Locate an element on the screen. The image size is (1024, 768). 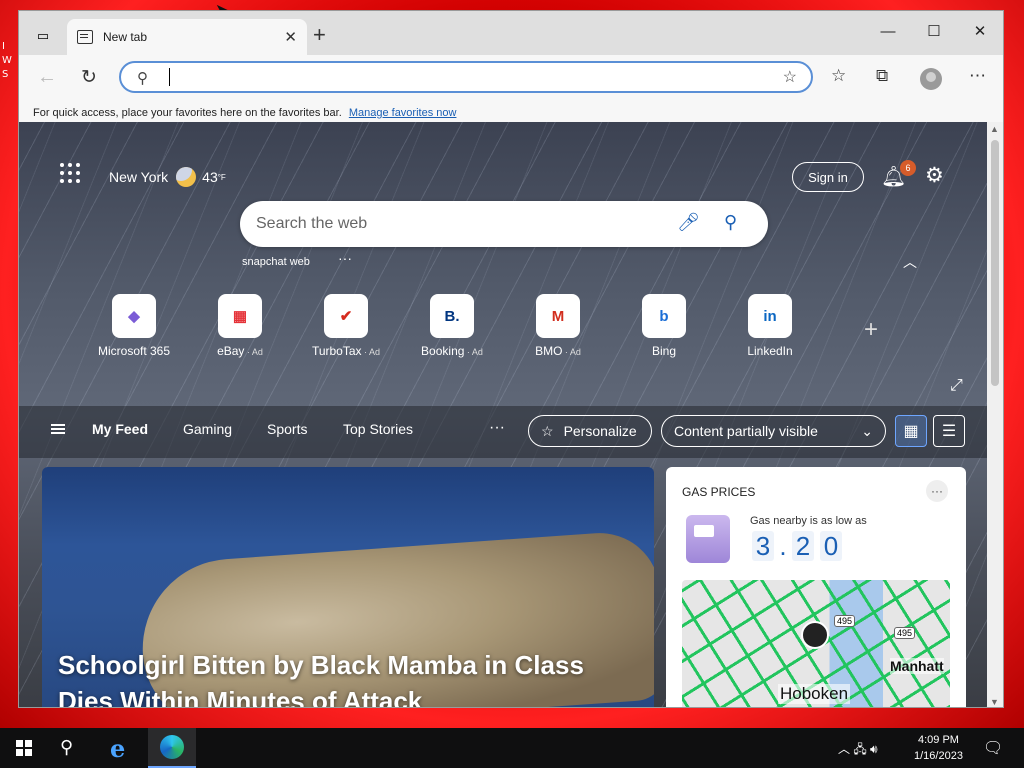
trending-more-icon: ··· is located at coordinates (345, 258).